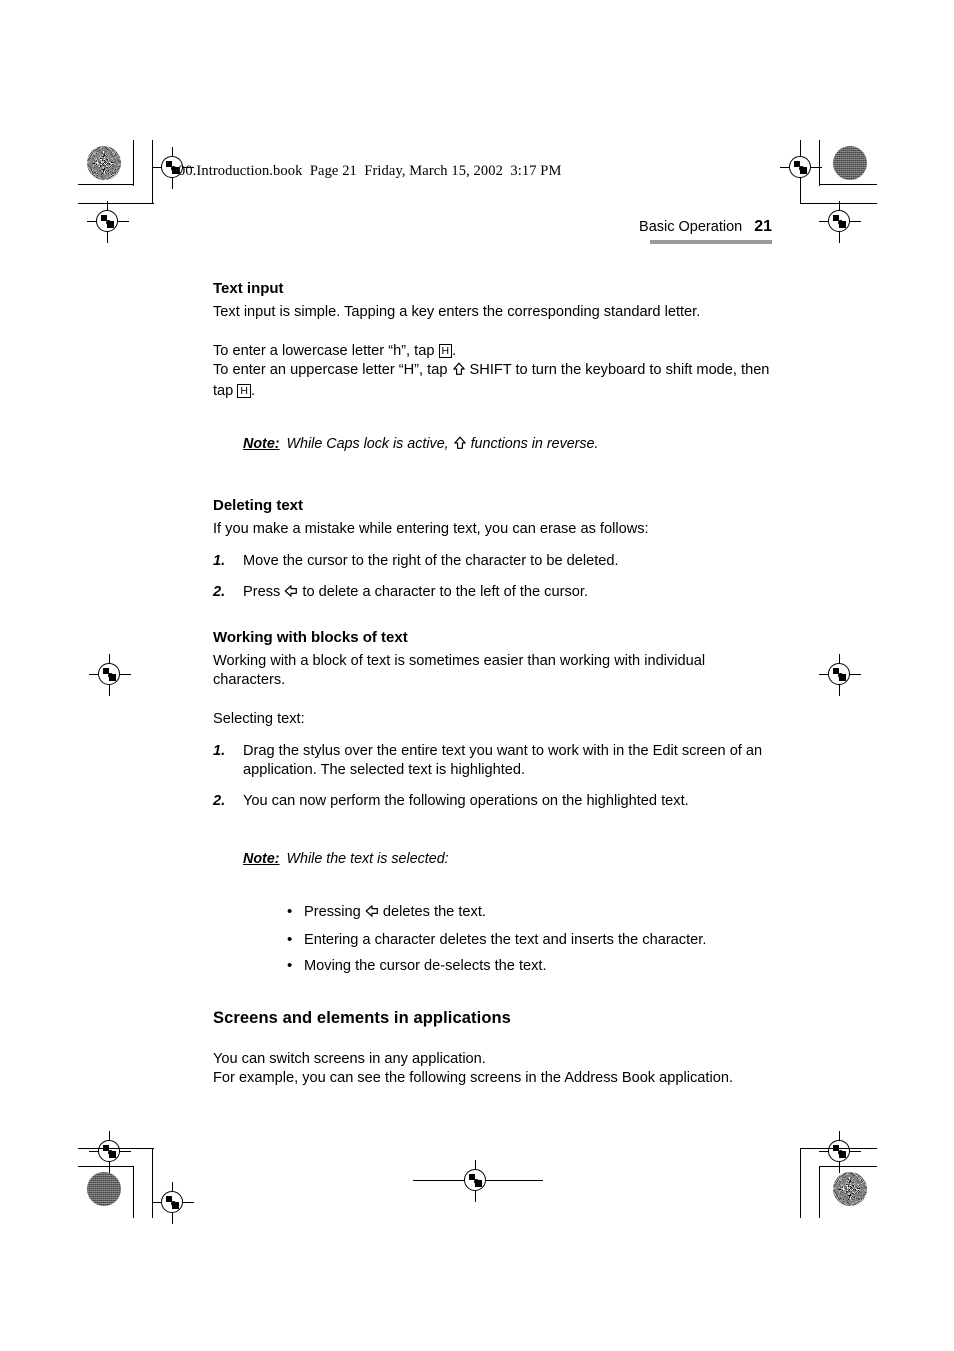  Describe the element at coordinates (104, 1189) in the screenshot. I see `halftone-solid-circle-bottom-left` at that location.